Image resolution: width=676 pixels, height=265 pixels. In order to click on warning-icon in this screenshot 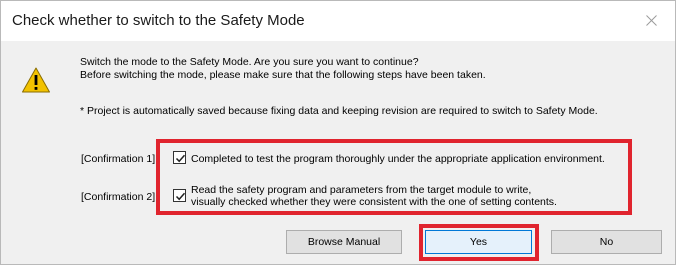, I will do `click(36, 80)`.